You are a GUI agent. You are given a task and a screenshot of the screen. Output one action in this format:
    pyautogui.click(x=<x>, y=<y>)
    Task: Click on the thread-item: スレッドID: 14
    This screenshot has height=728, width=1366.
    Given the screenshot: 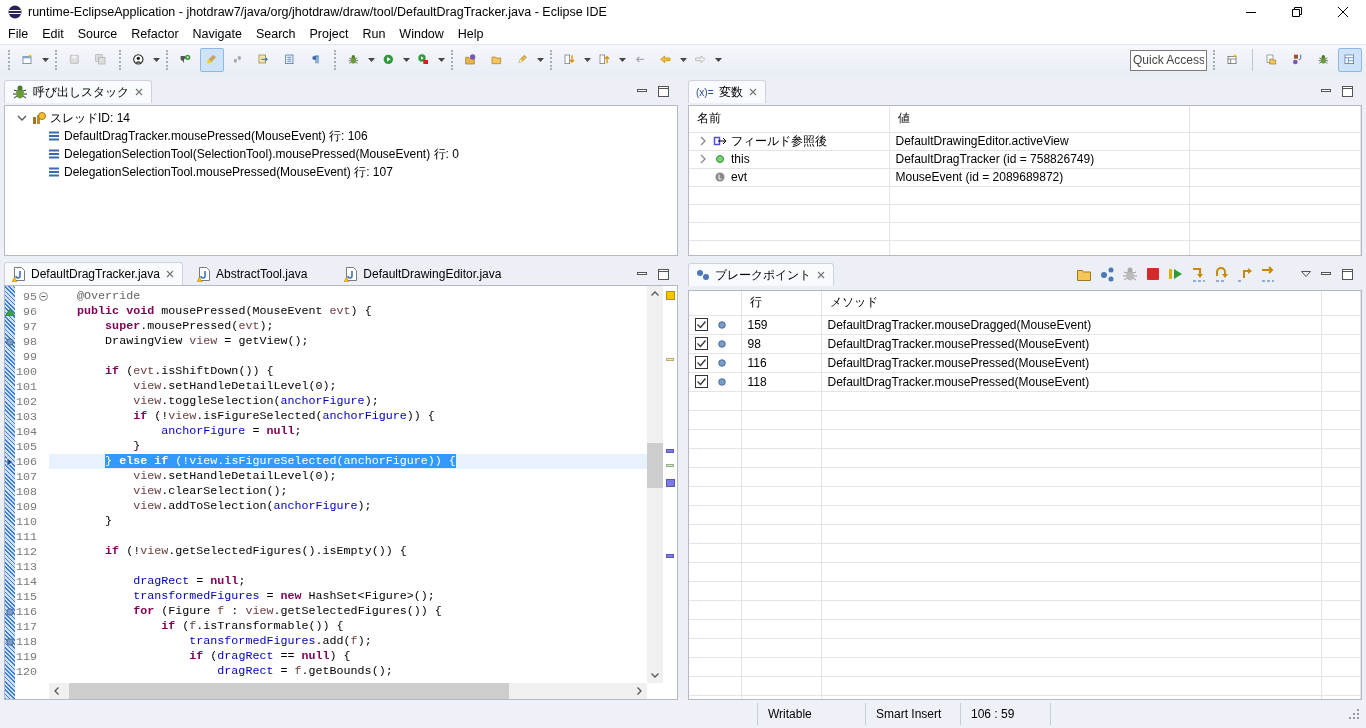 What is the action you would take?
    pyautogui.click(x=90, y=118)
    